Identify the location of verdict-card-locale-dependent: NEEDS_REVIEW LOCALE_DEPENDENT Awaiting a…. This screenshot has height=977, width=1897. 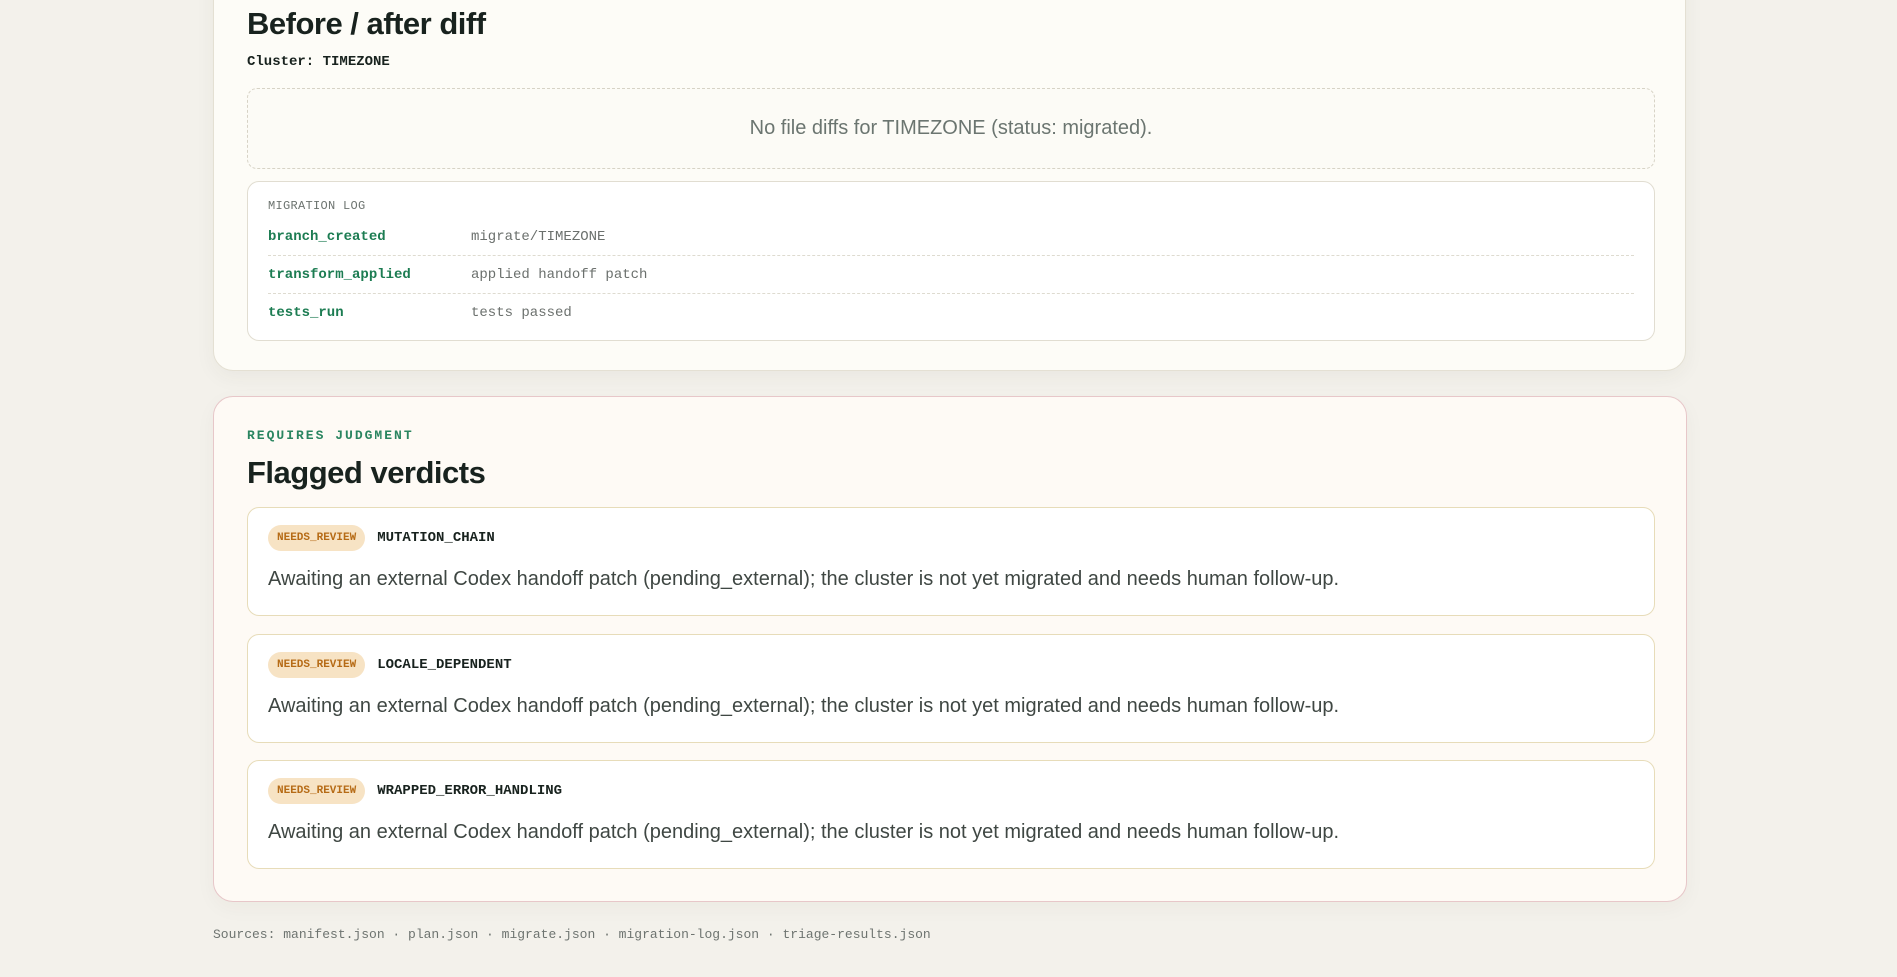
(951, 688).